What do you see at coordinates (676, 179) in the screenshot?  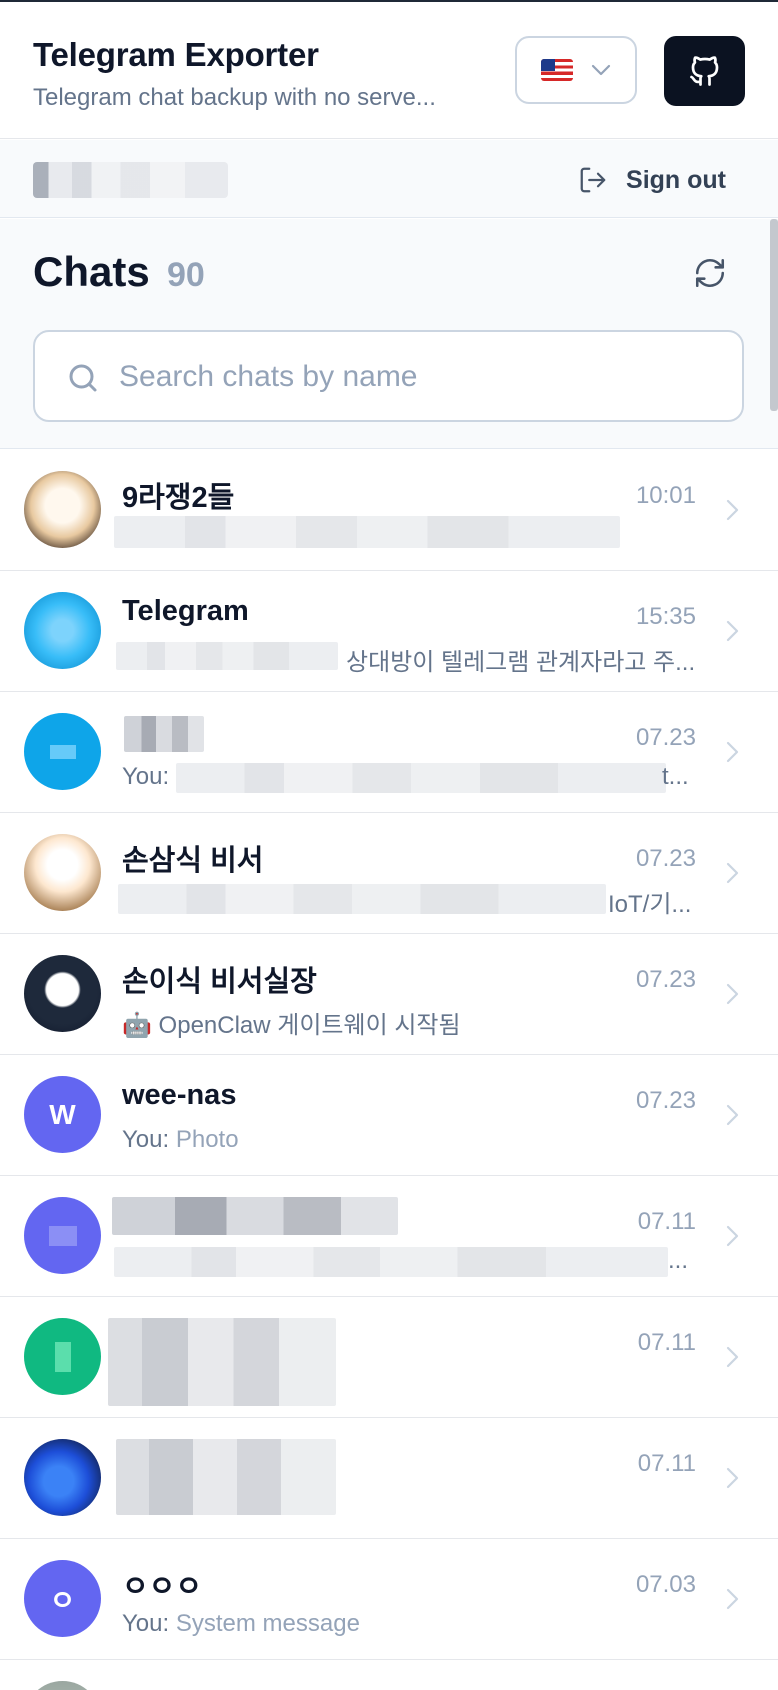 I see `sign-out-label: Sign out` at bounding box center [676, 179].